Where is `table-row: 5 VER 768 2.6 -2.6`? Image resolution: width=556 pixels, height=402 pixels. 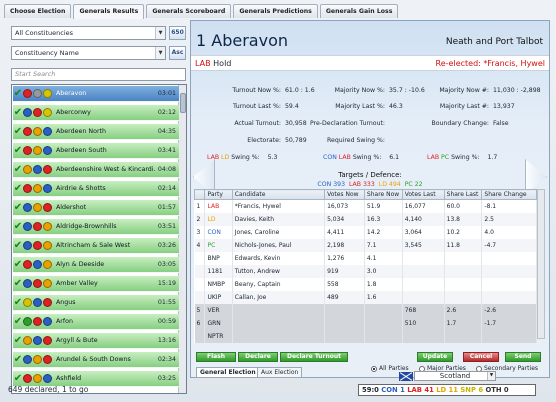 table-row: 5 VER 768 2.6 -2.6 is located at coordinates (365, 310).